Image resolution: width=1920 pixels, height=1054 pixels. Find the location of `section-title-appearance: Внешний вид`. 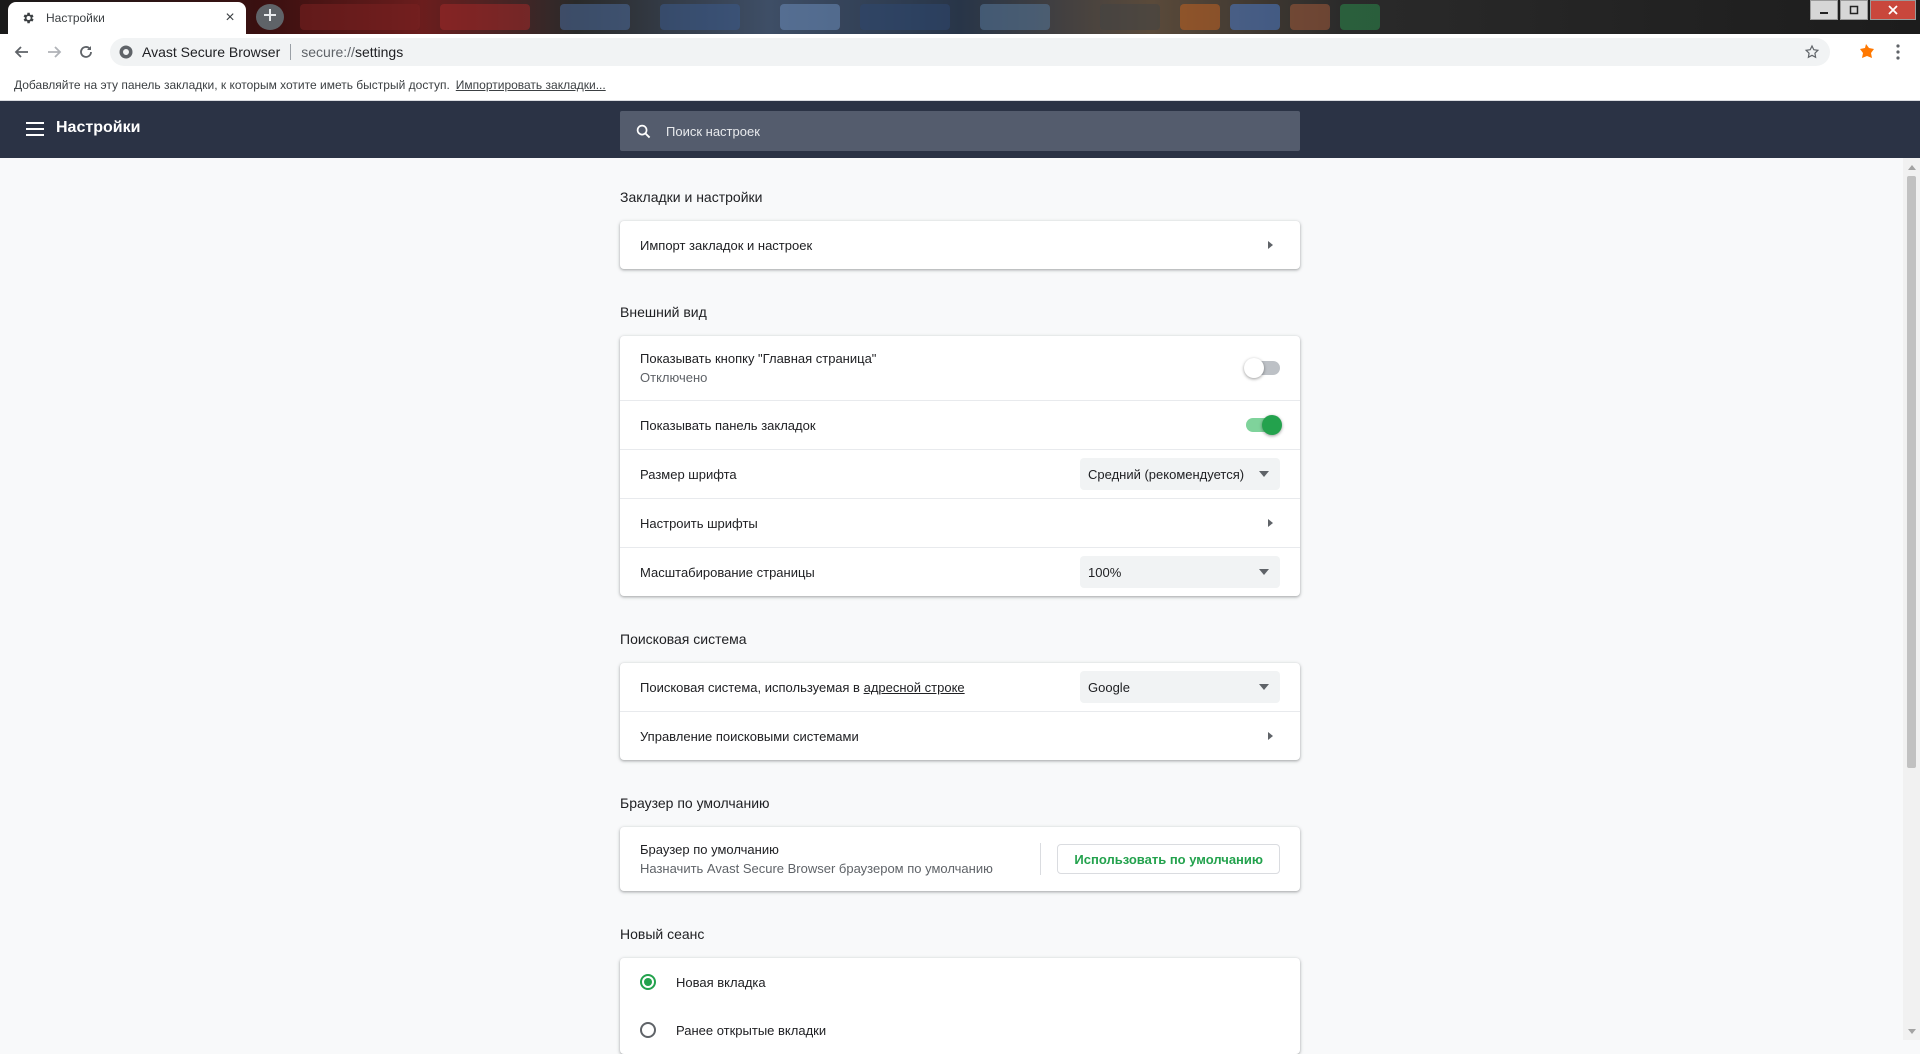

section-title-appearance: Внешний вид is located at coordinates (663, 312).